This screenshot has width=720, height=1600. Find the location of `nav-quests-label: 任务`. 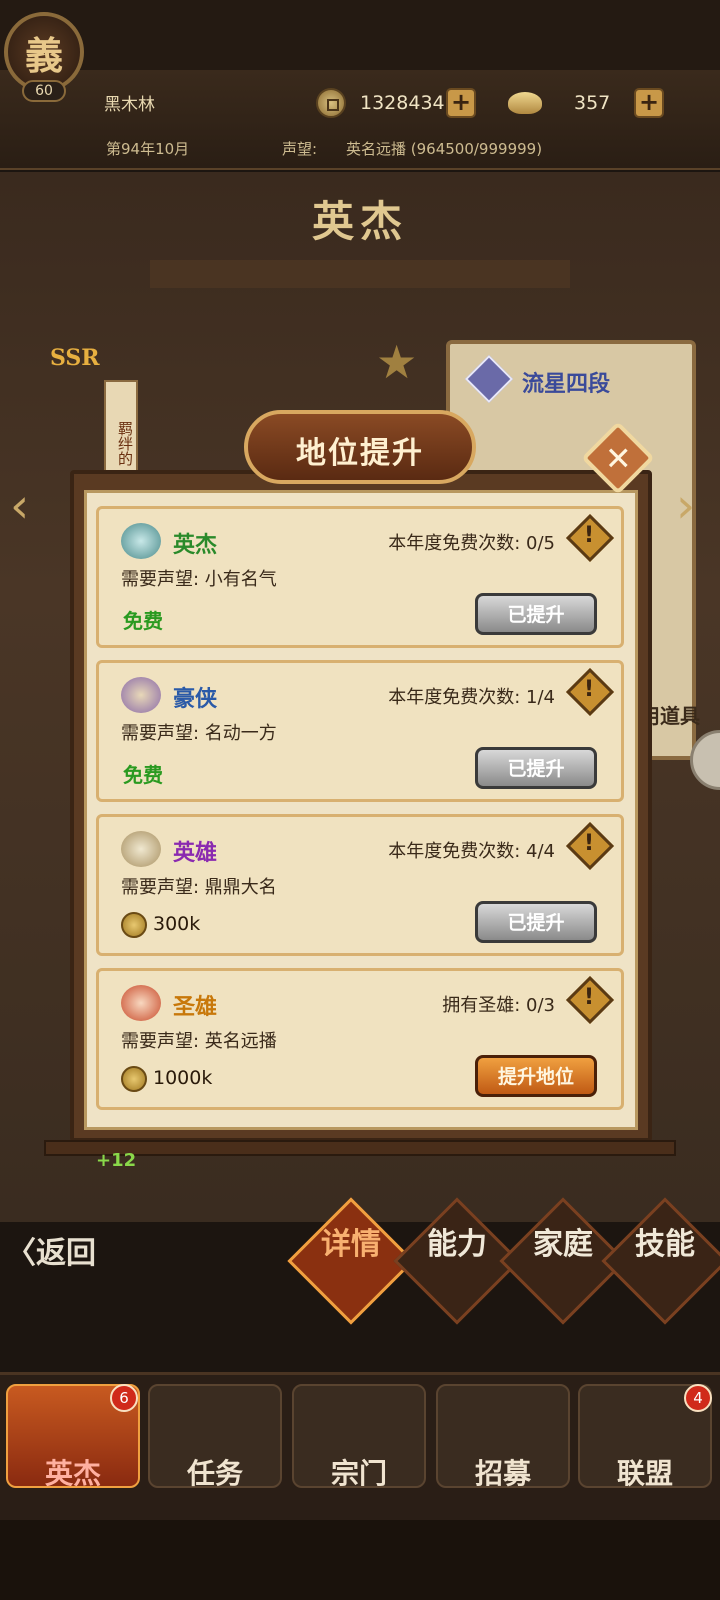

nav-quests-label: 任务 is located at coordinates (214, 1473).